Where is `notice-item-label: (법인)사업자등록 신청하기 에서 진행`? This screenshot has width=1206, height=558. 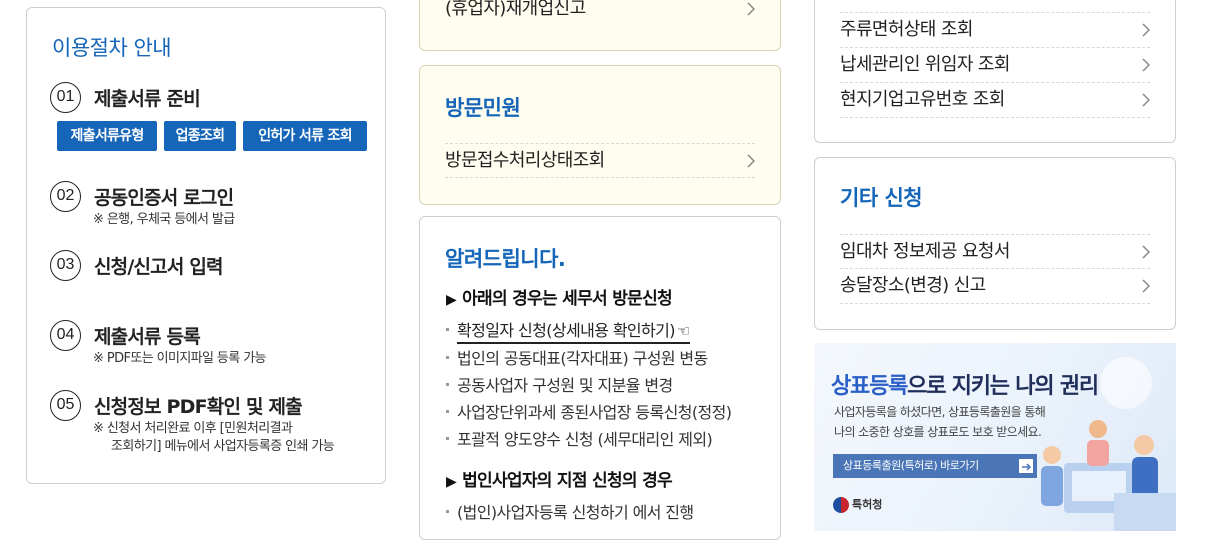 notice-item-label: (법인)사업자등록 신청하기 에서 진행 is located at coordinates (575, 512).